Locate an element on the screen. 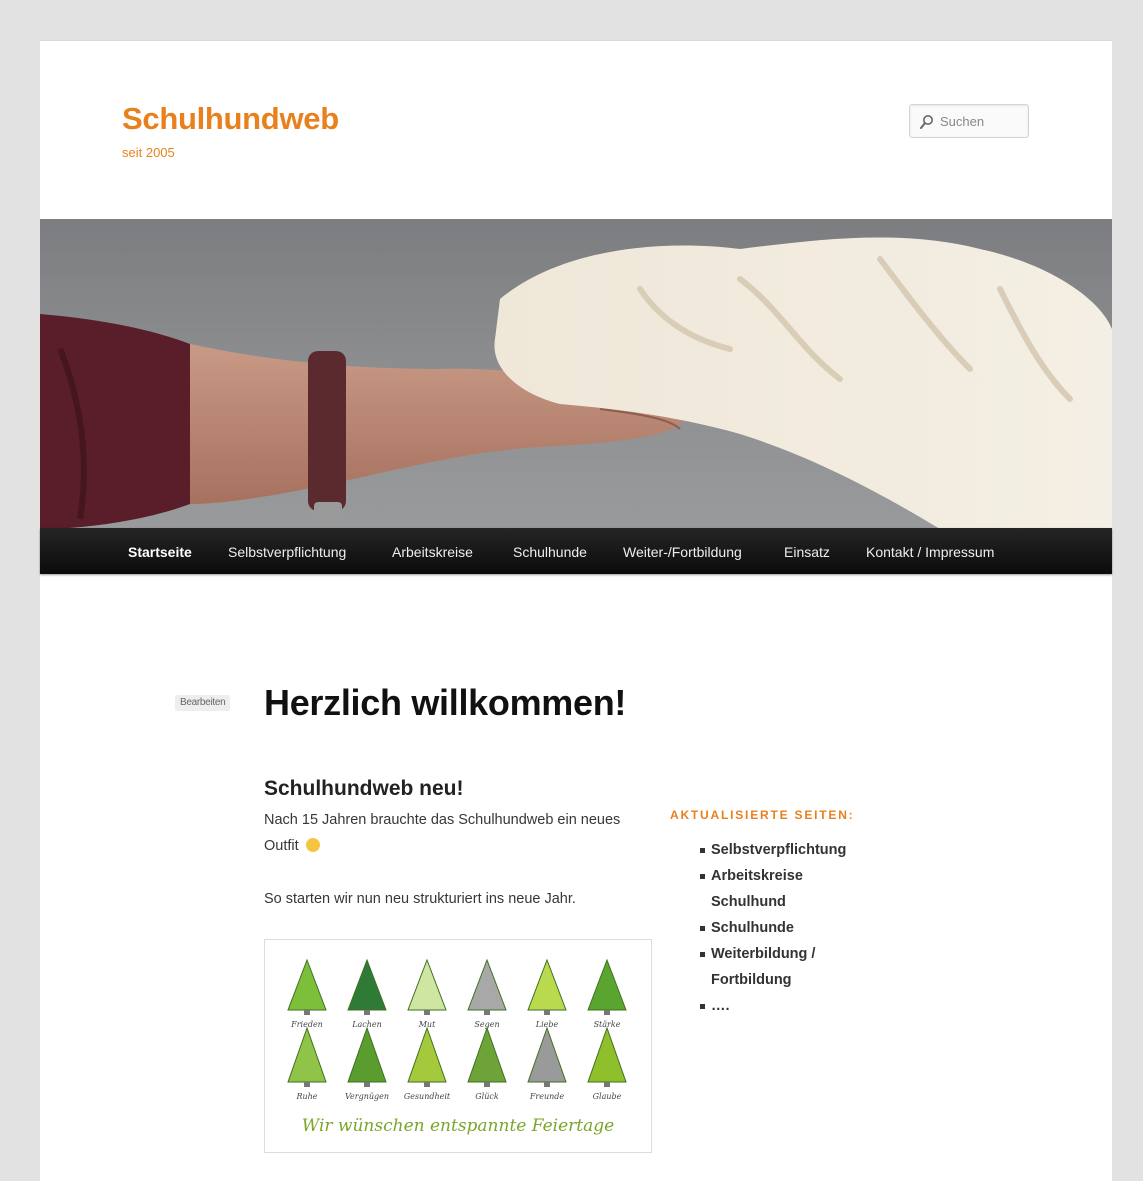  sidebar-link-selbstverpflichtung: Selbstverpflichtung is located at coordinates (785, 850).